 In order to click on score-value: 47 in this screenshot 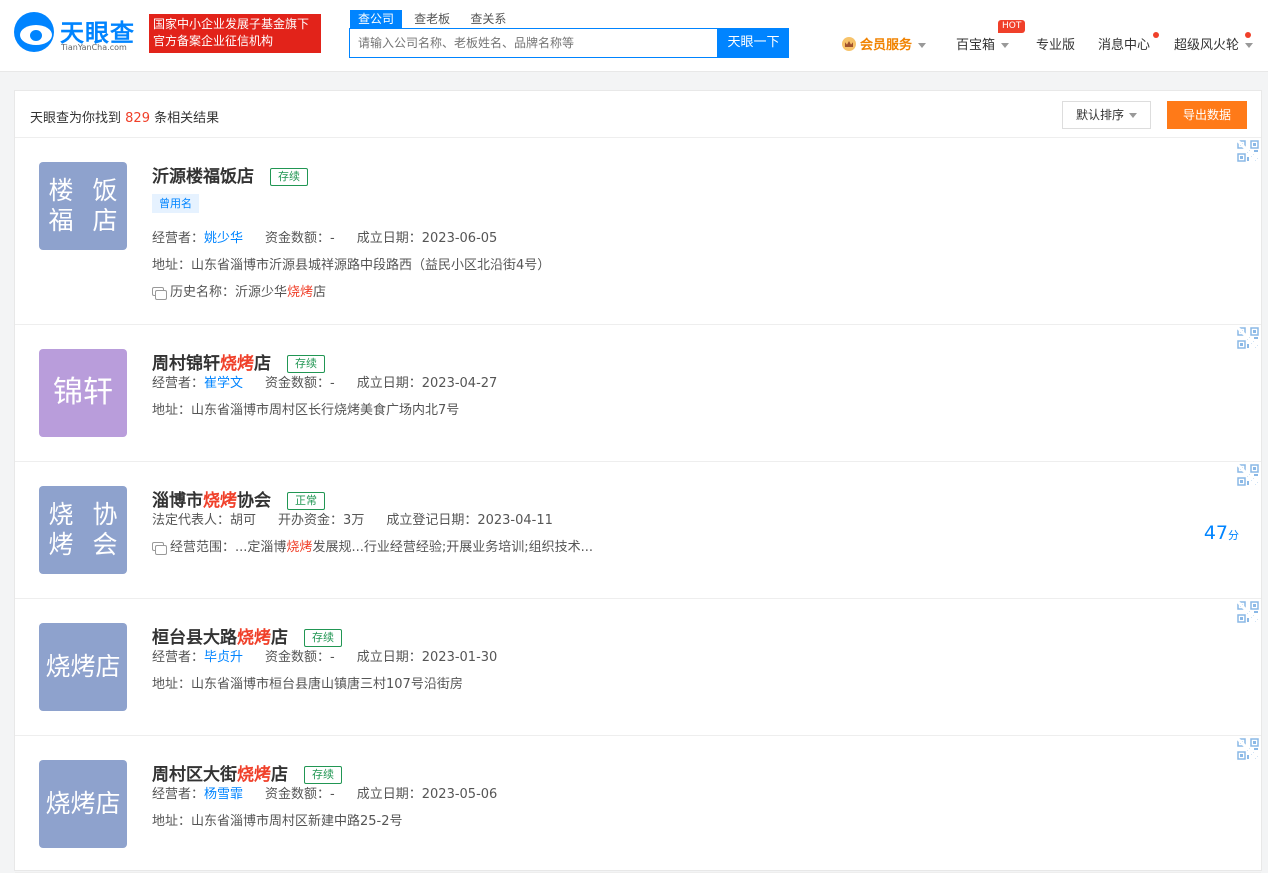, I will do `click(1215, 533)`.